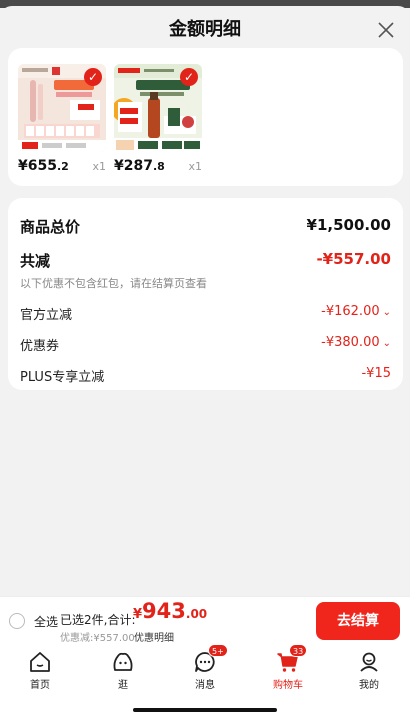 This screenshot has width=410, height=720. Describe the element at coordinates (46, 621) in the screenshot. I see `select-all-label: 全选` at that location.